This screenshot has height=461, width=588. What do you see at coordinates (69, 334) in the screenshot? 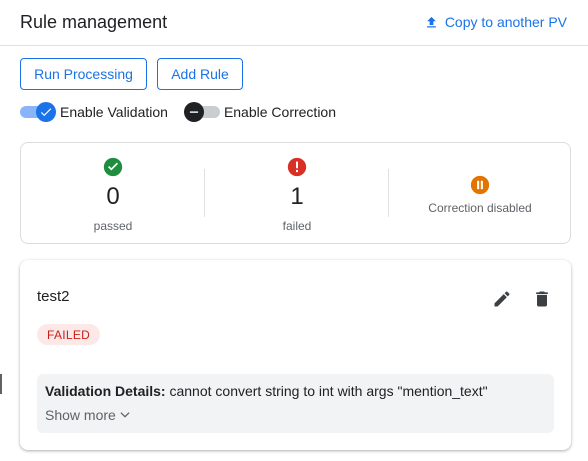
I see `status-badge: FAILED` at bounding box center [69, 334].